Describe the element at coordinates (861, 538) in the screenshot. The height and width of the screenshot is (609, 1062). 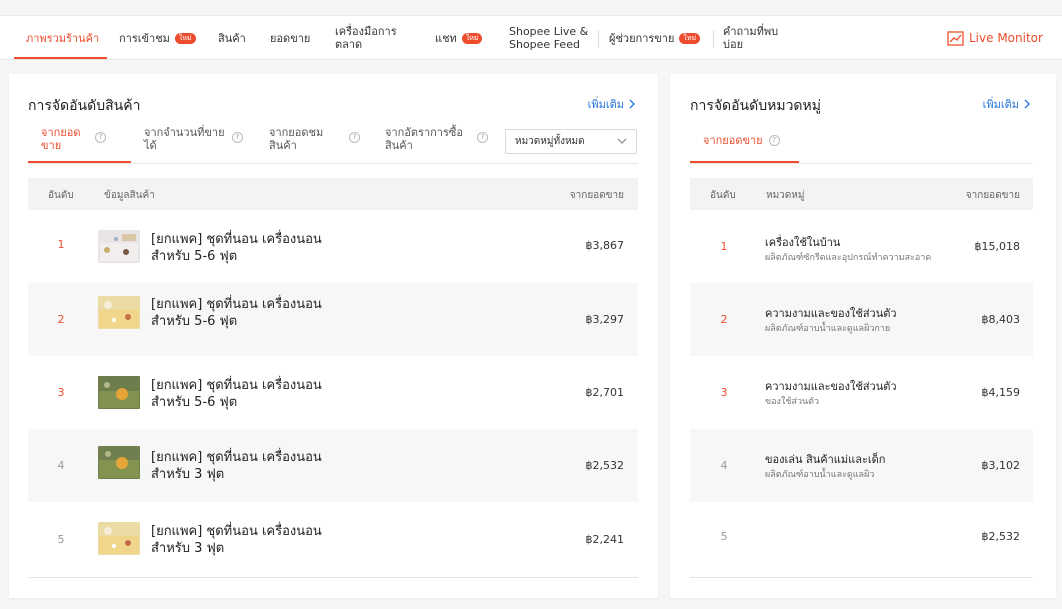
I see `table-row: 5 ฿2,532` at that location.